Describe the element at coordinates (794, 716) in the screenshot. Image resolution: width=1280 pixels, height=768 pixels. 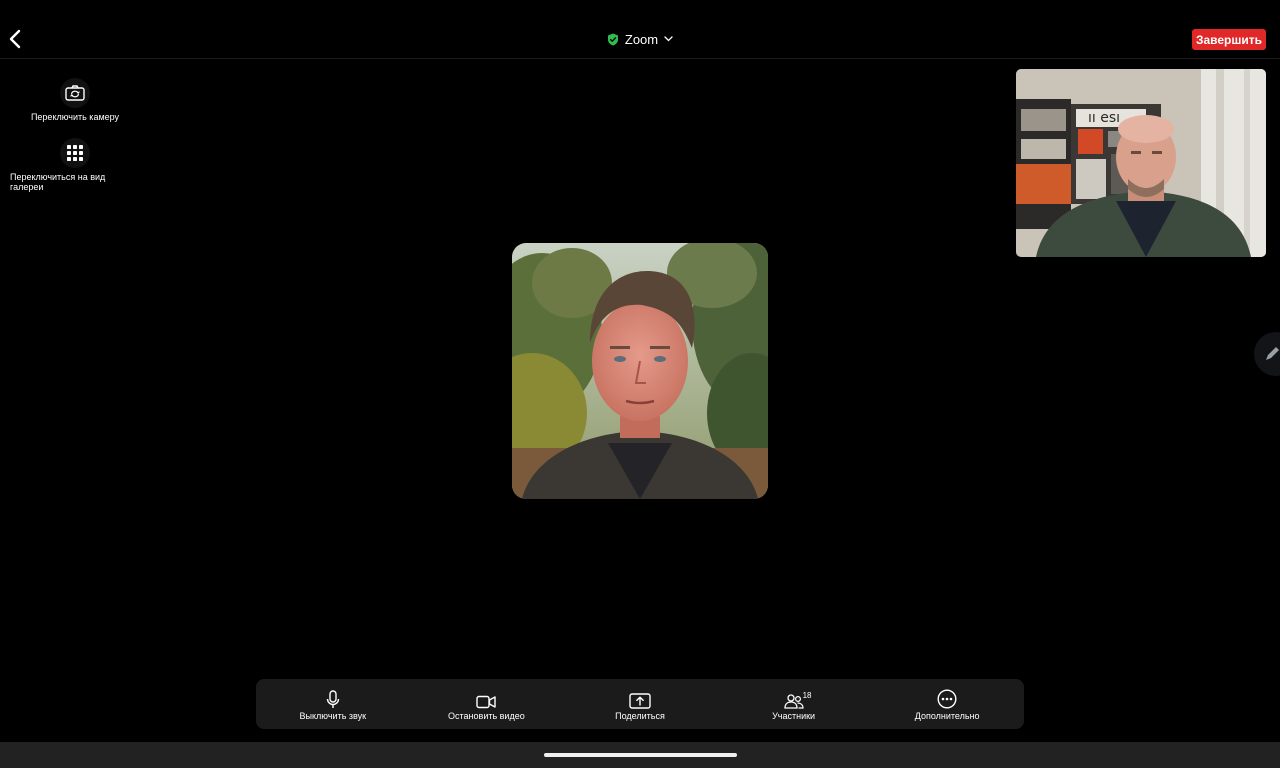
I see `participants-label: Участники` at that location.